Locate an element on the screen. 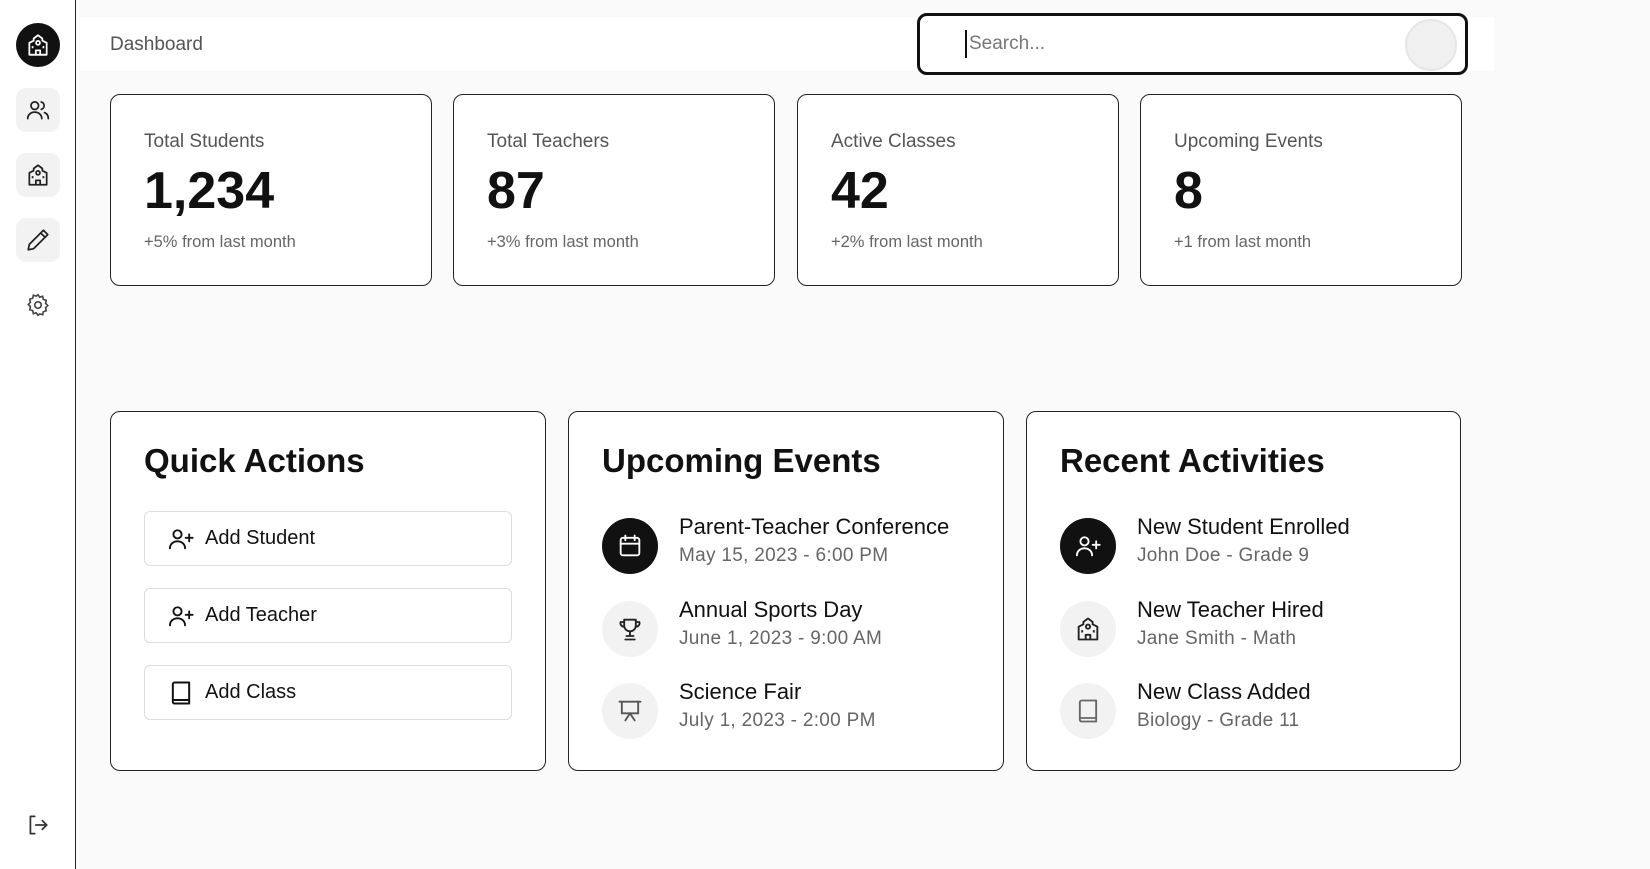 The width and height of the screenshot is (1650, 869). event-item: Annual Sports Day June 1, 2023 - 9:00 AM is located at coordinates (797, 627).